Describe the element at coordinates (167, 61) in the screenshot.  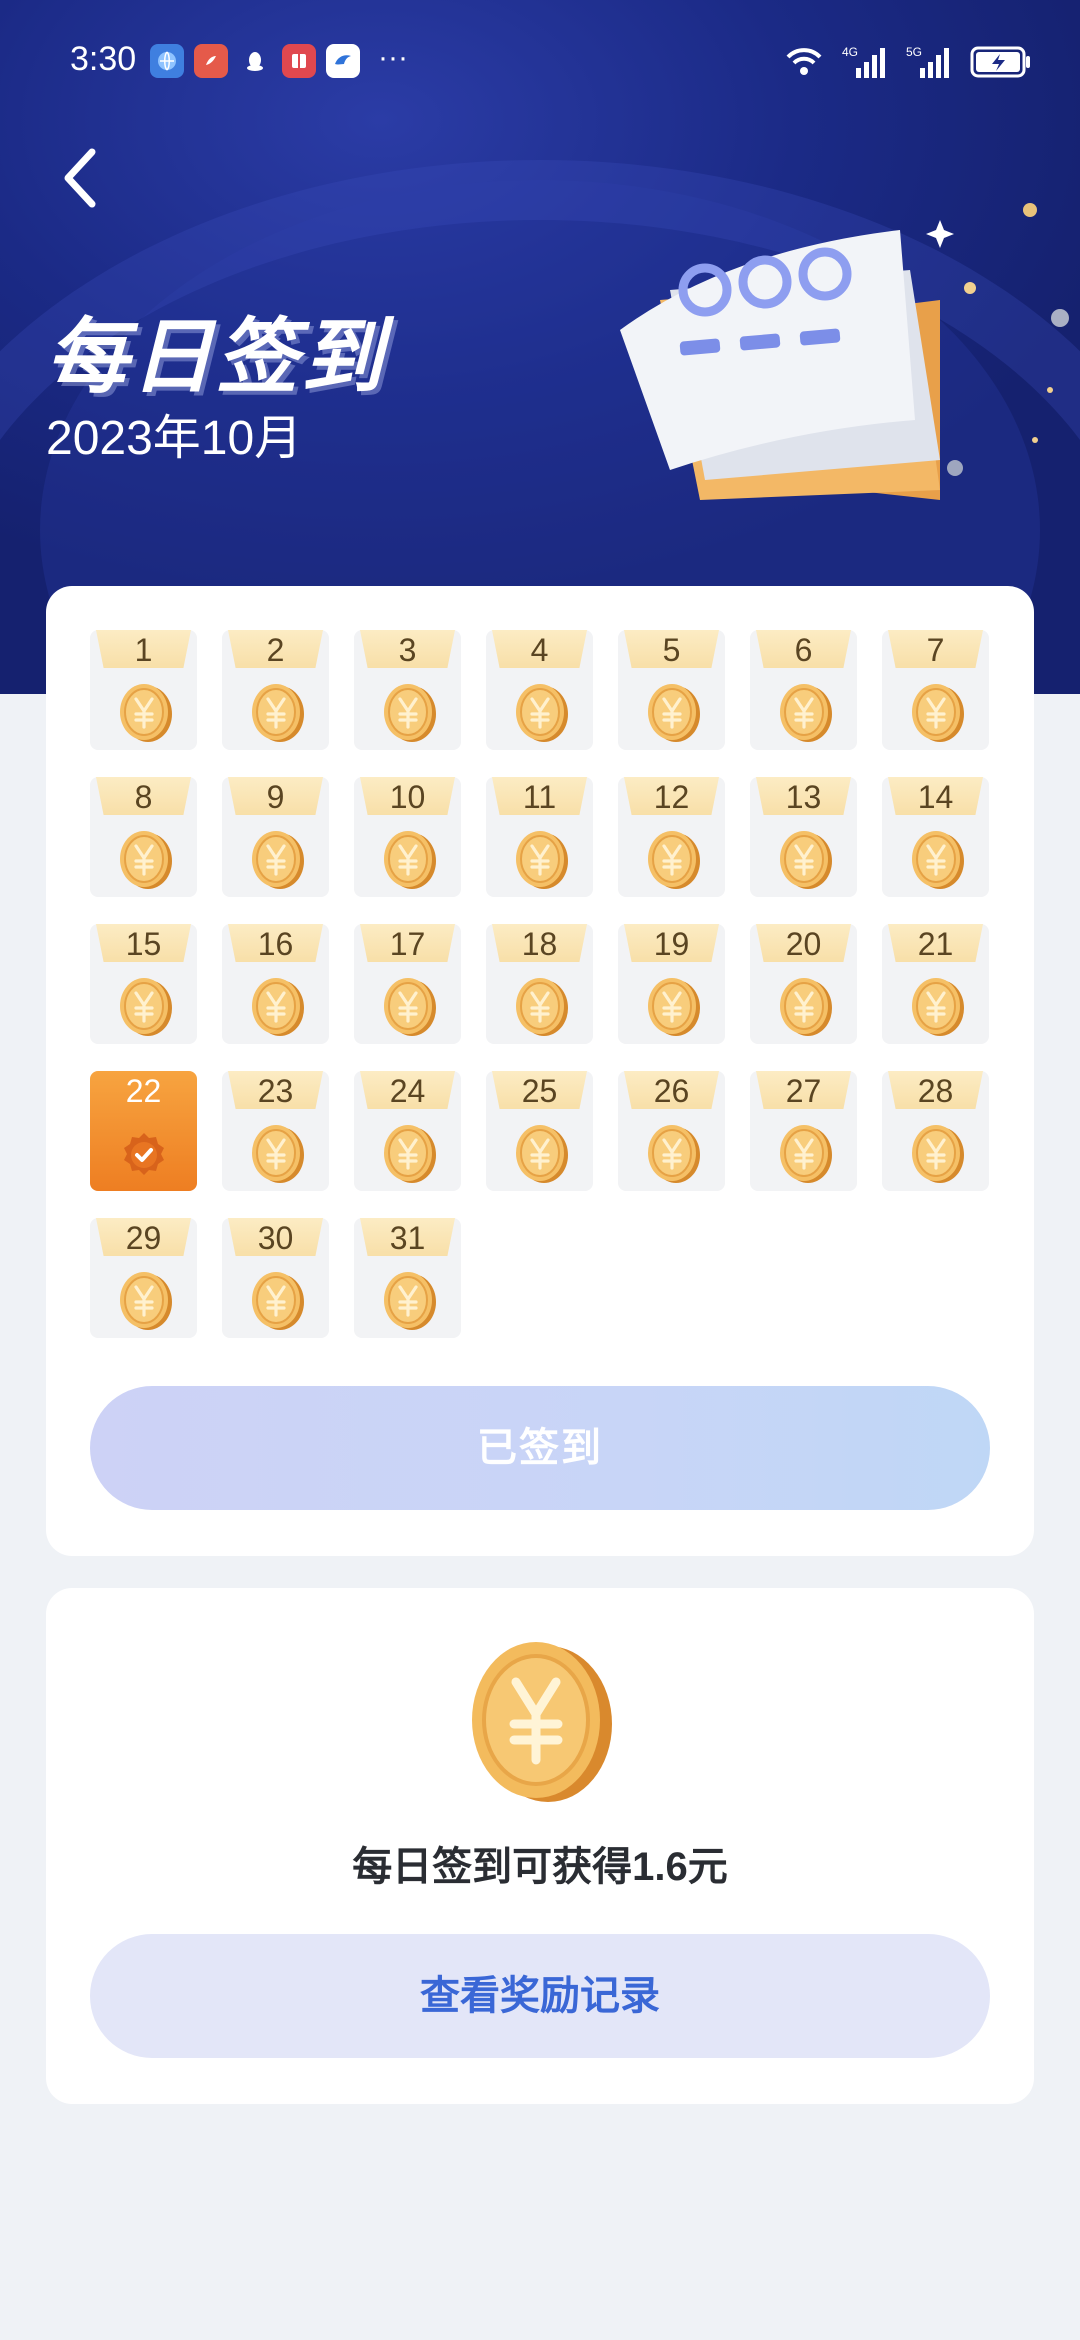
I see `browser-icon` at that location.